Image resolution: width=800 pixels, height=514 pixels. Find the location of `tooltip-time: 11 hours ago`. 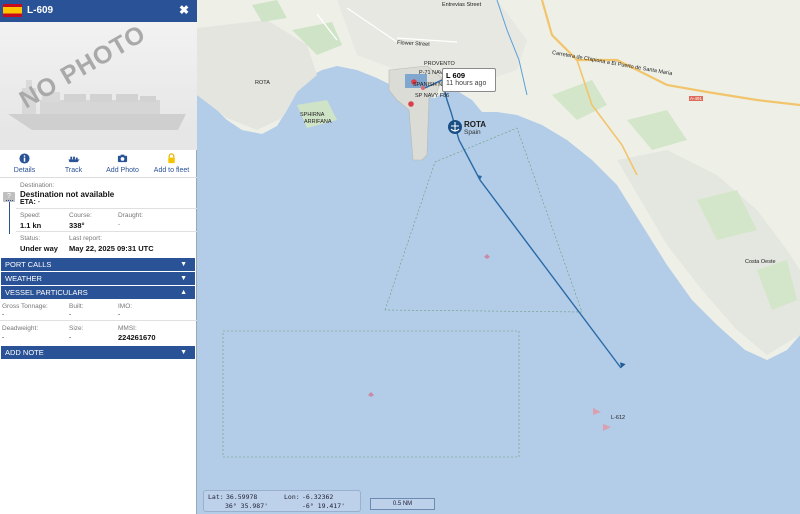

tooltip-time: 11 hours ago is located at coordinates (466, 83).